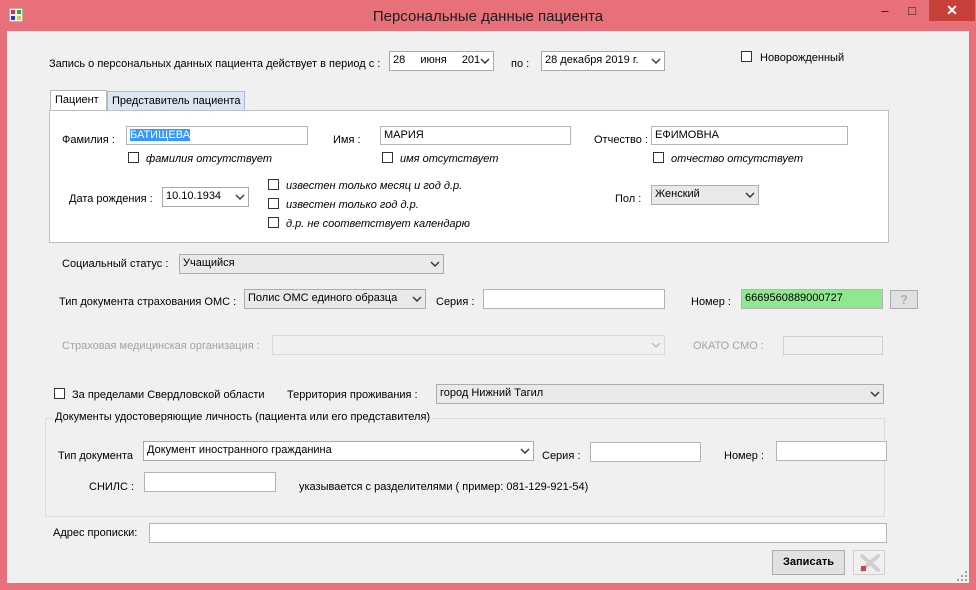 Image resolution: width=976 pixels, height=590 pixels. What do you see at coordinates (737, 159) in the screenshot?
I see `patronymic-missing-label: отчество отсутствует` at bounding box center [737, 159].